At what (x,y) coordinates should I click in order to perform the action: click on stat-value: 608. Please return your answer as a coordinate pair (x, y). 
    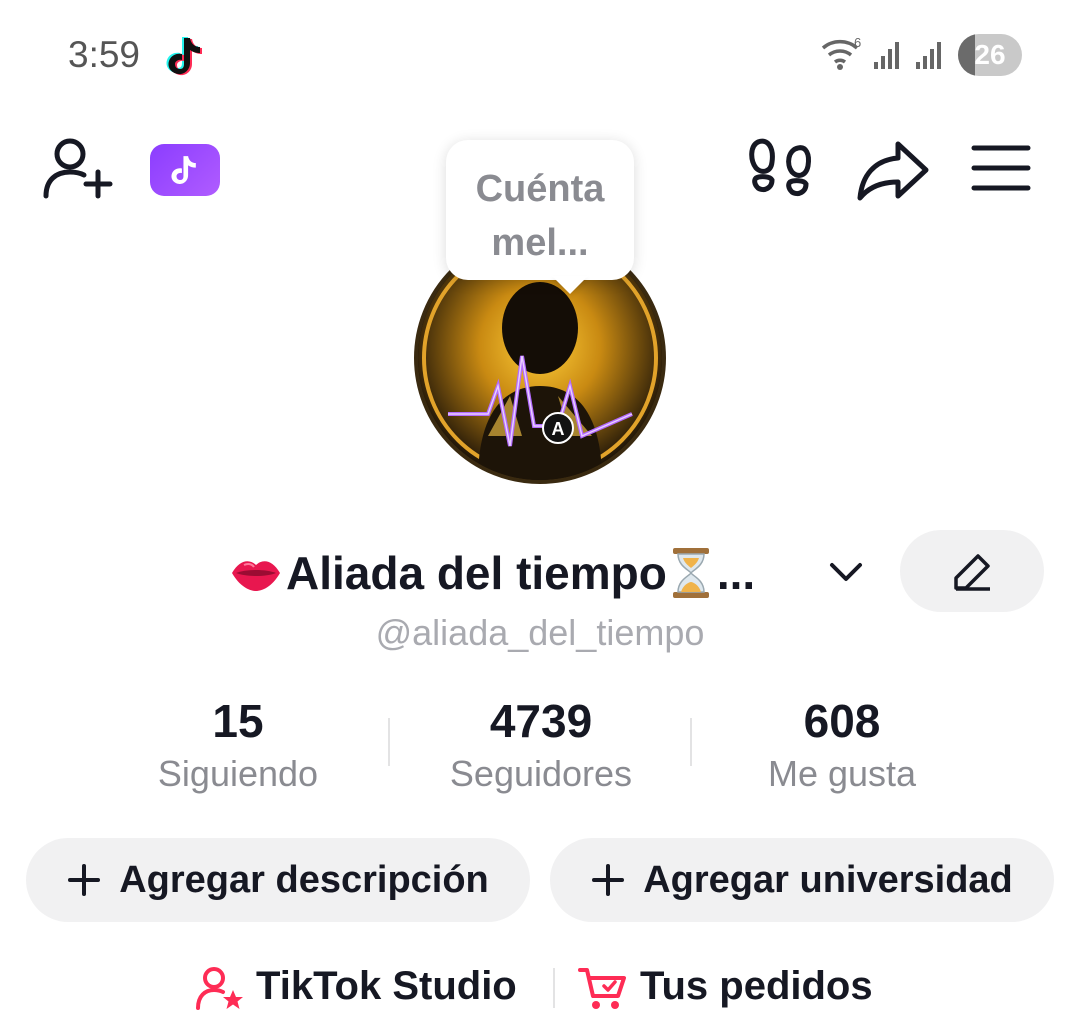
    Looking at the image, I should click on (842, 721).